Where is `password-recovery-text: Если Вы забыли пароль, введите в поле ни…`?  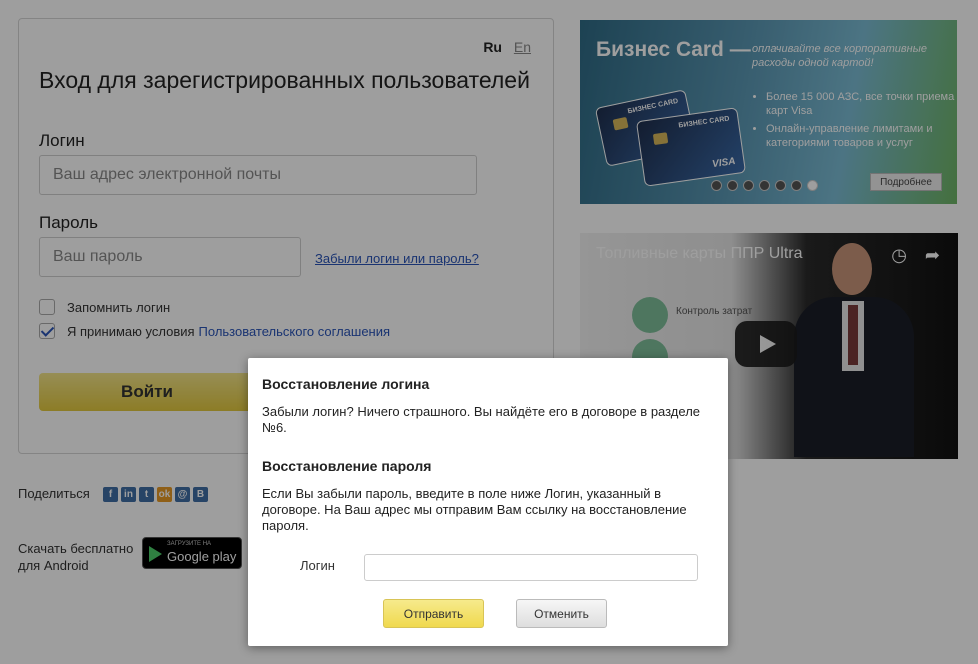
password-recovery-text: Если Вы забыли пароль, введите в поле ни… is located at coordinates (474, 509).